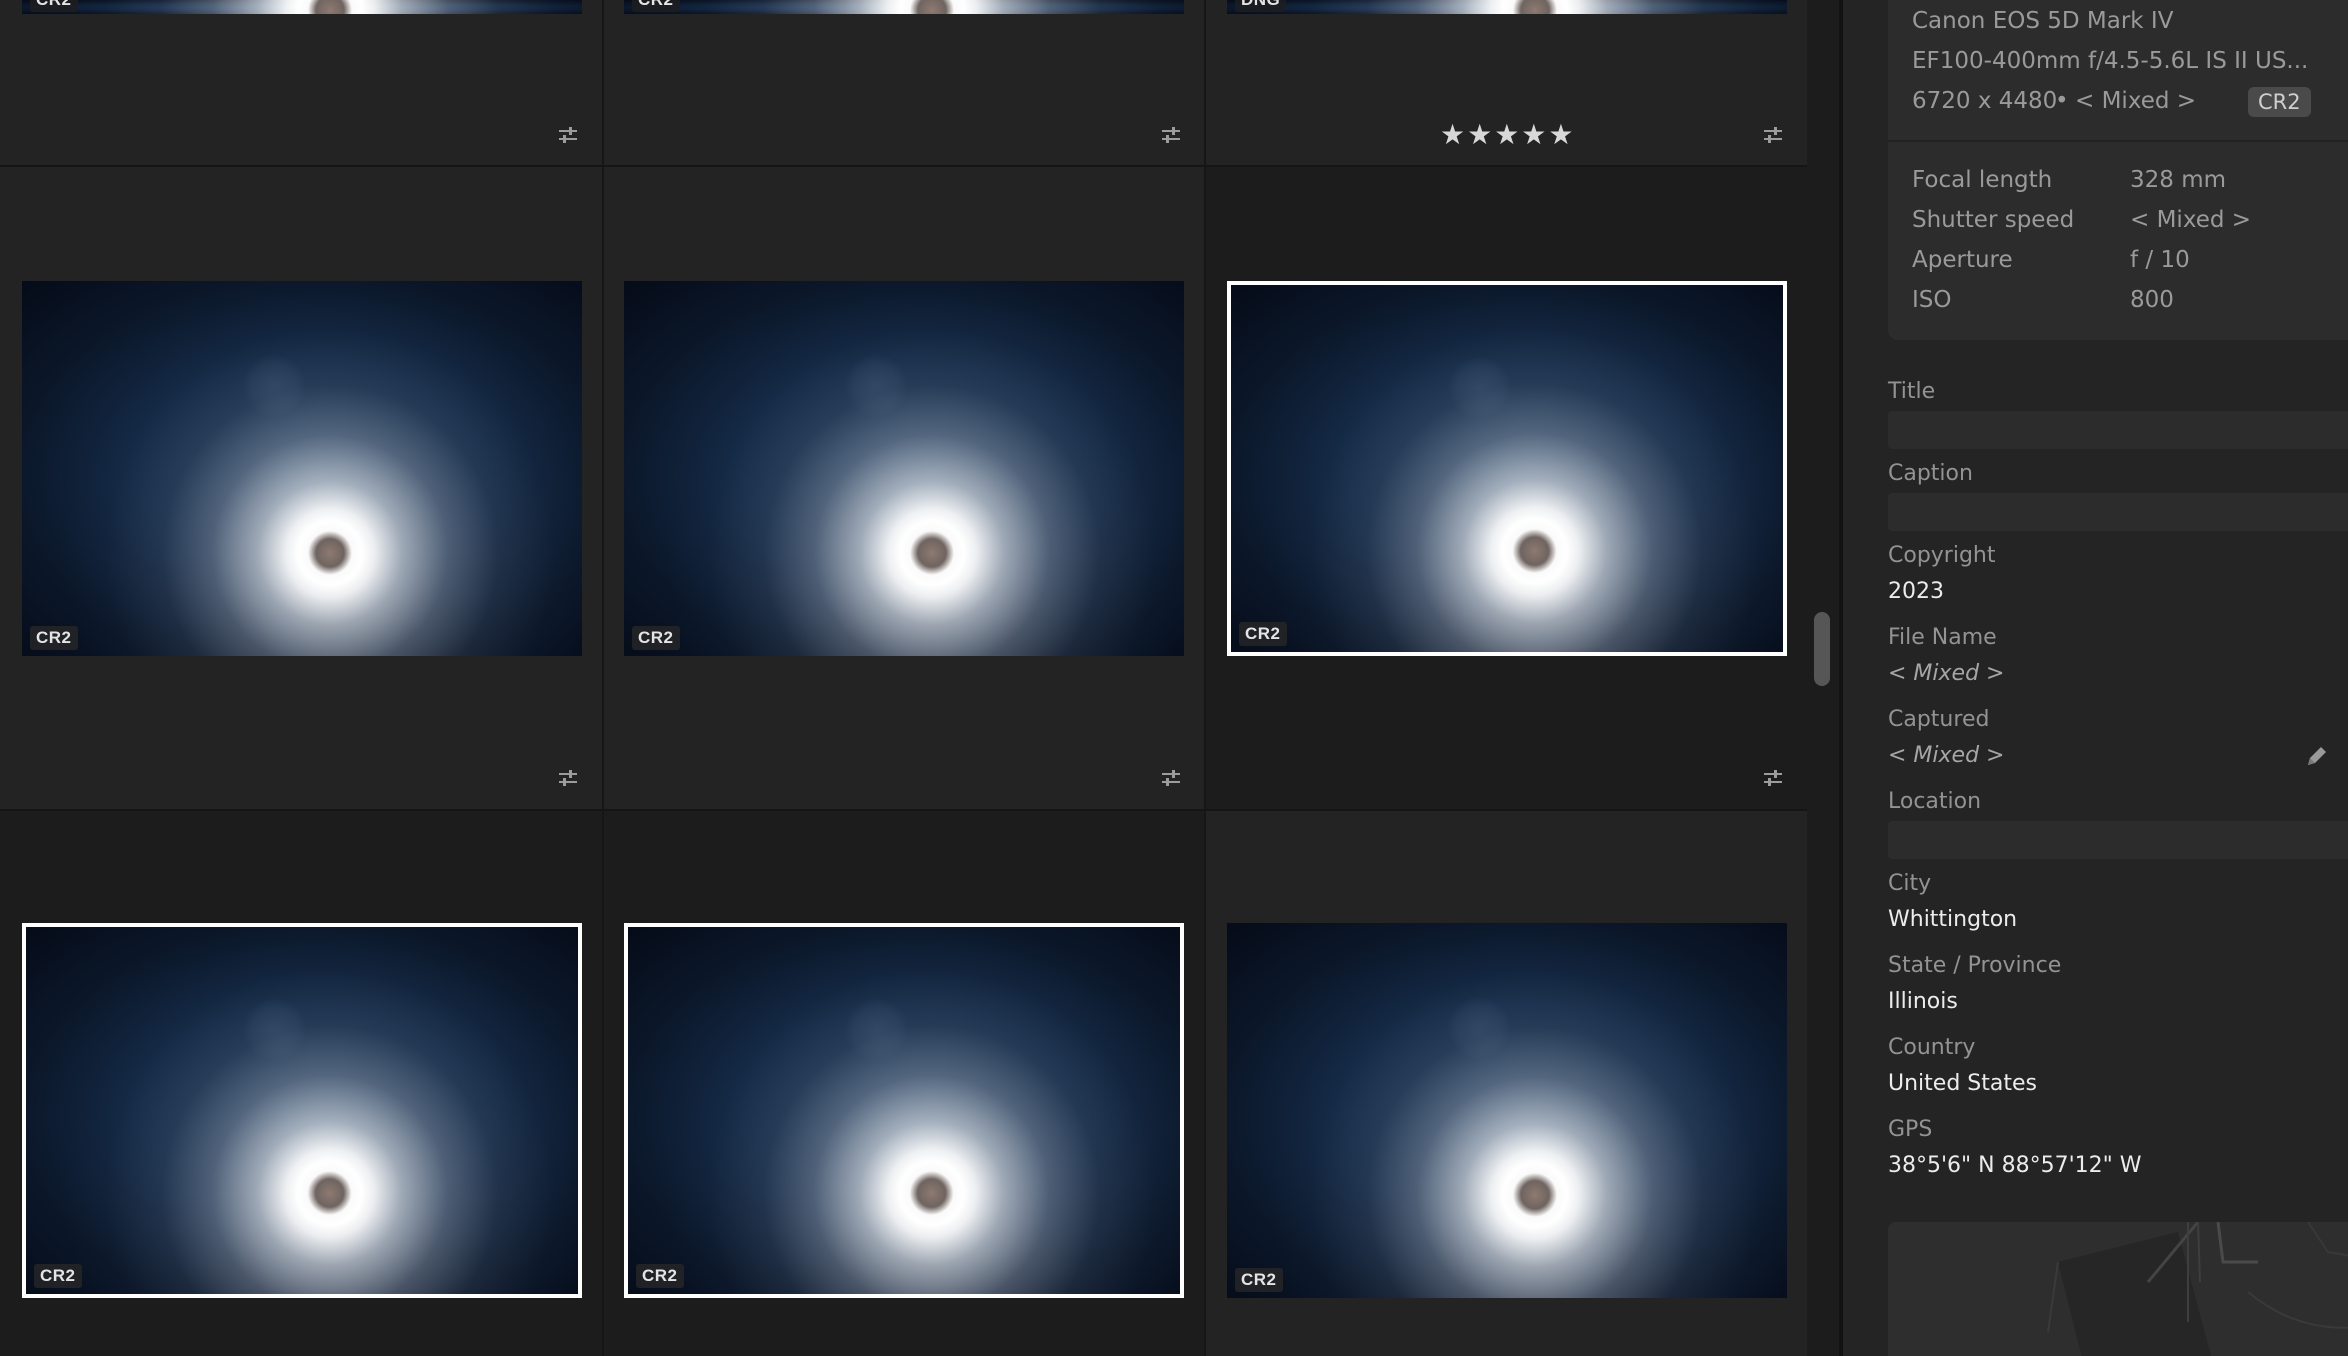 The image size is (2348, 1356). Describe the element at coordinates (1985, 101) in the screenshot. I see `image-dimensions: 6720 x 4480` at that location.